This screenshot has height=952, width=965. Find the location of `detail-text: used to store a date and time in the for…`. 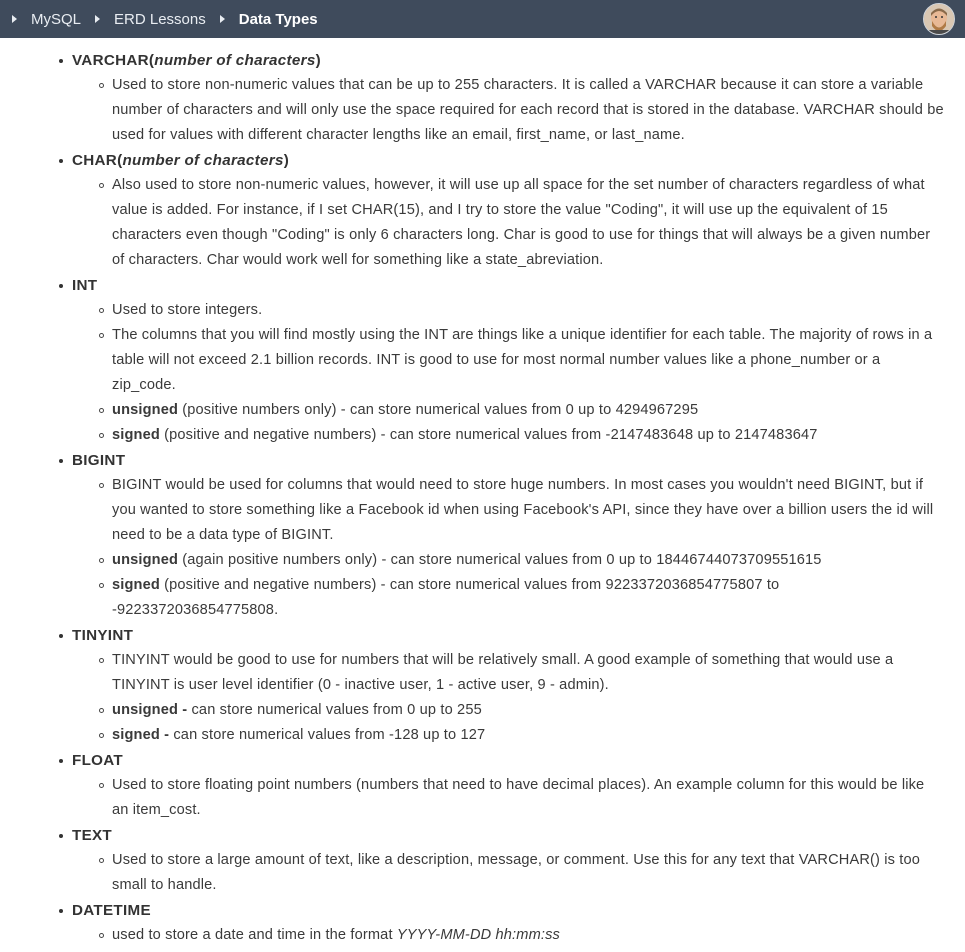

detail-text: used to store a date and time in the for… is located at coordinates (254, 935).